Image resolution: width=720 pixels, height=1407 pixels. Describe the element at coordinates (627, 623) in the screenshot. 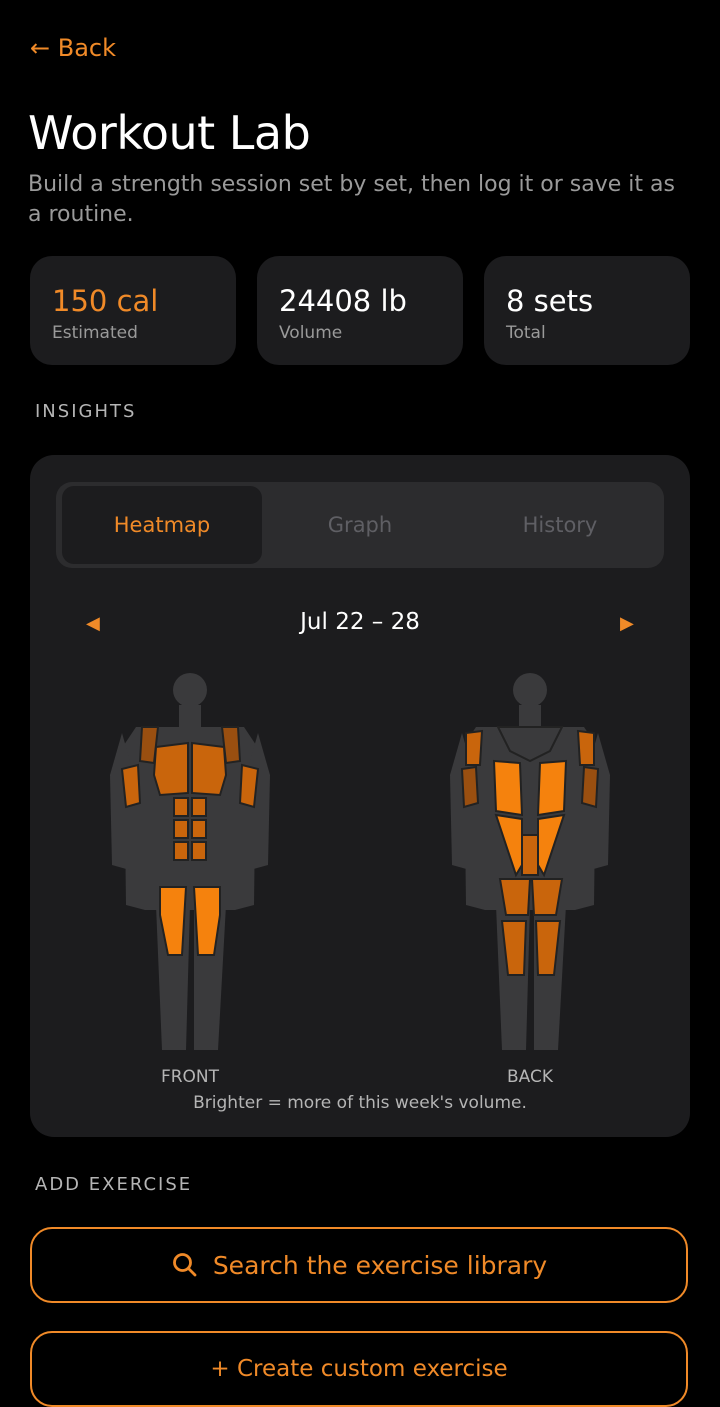

I see `next-week-icon: ▶` at that location.